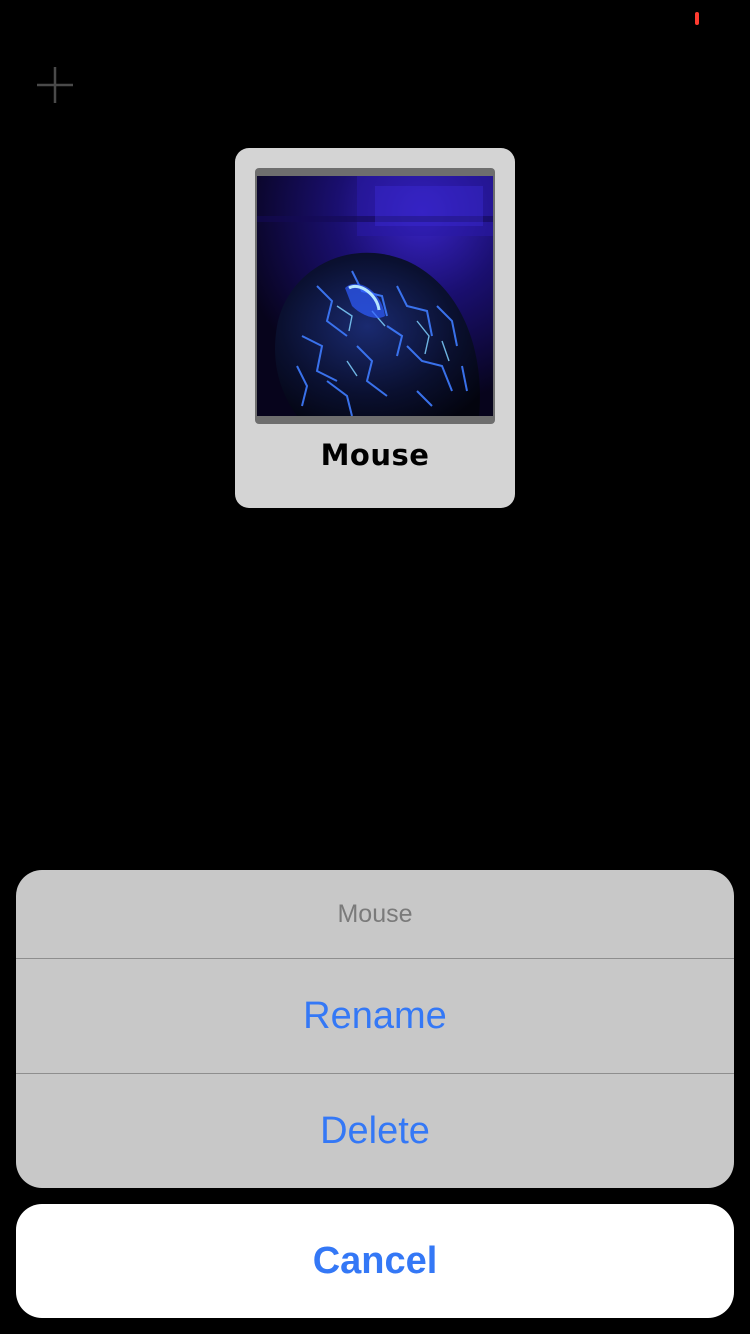 The width and height of the screenshot is (750, 1334). What do you see at coordinates (375, 914) in the screenshot?
I see `action-sheet-title: Mouse` at bounding box center [375, 914].